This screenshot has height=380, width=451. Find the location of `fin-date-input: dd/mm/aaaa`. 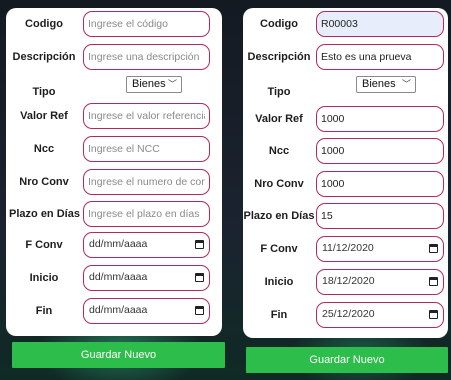

fin-date-input: dd/mm/aaaa is located at coordinates (146, 311).